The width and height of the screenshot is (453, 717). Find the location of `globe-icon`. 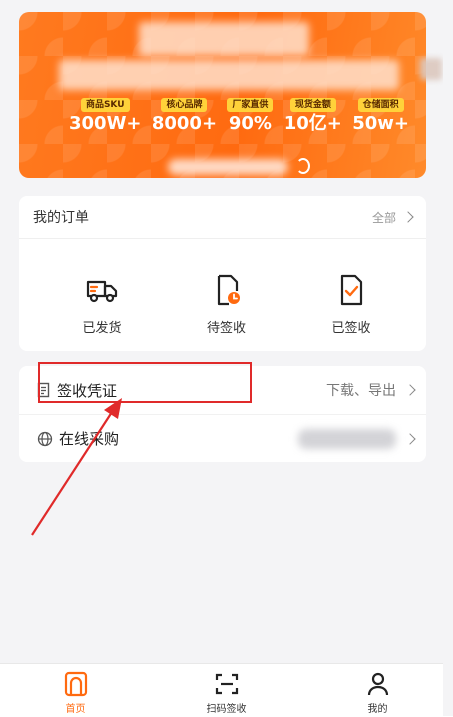

globe-icon is located at coordinates (45, 438).